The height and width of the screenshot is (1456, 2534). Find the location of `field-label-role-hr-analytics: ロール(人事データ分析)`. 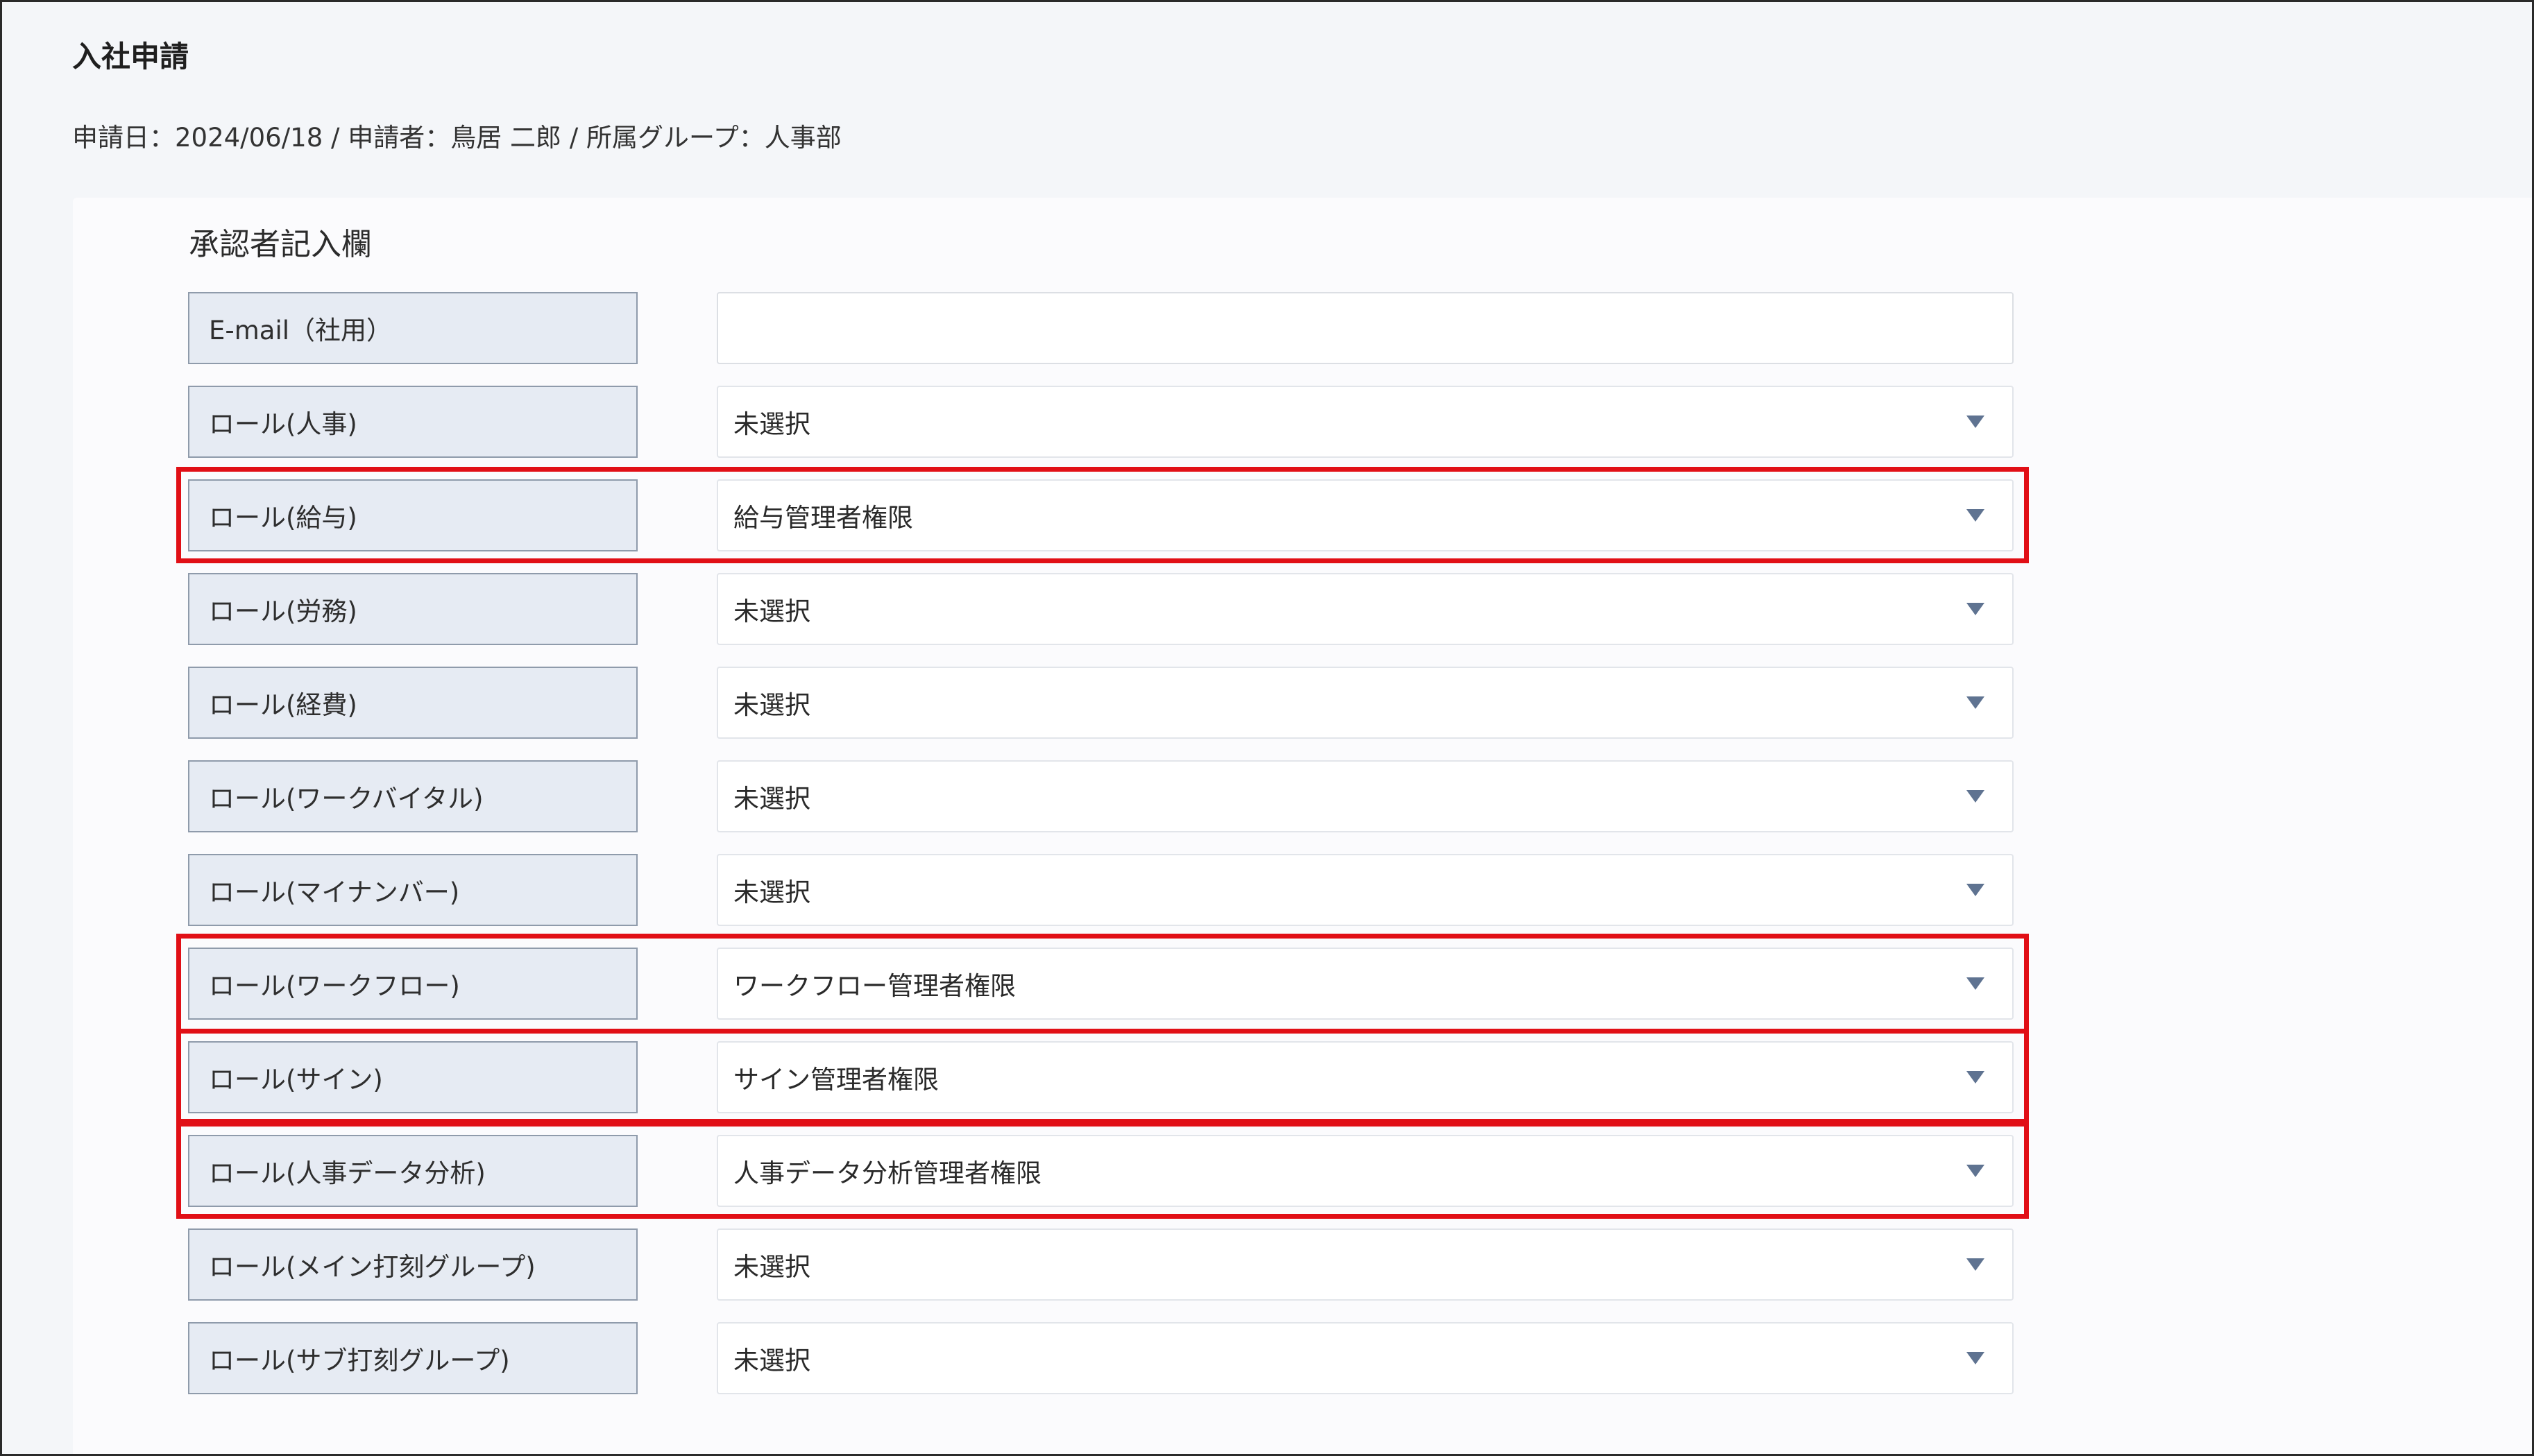

field-label-role-hr-analytics: ロール(人事データ分析) is located at coordinates (413, 1171).